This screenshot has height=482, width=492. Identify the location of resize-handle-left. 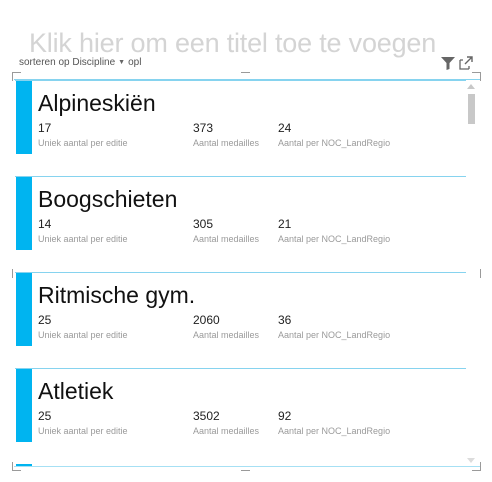
(12, 273).